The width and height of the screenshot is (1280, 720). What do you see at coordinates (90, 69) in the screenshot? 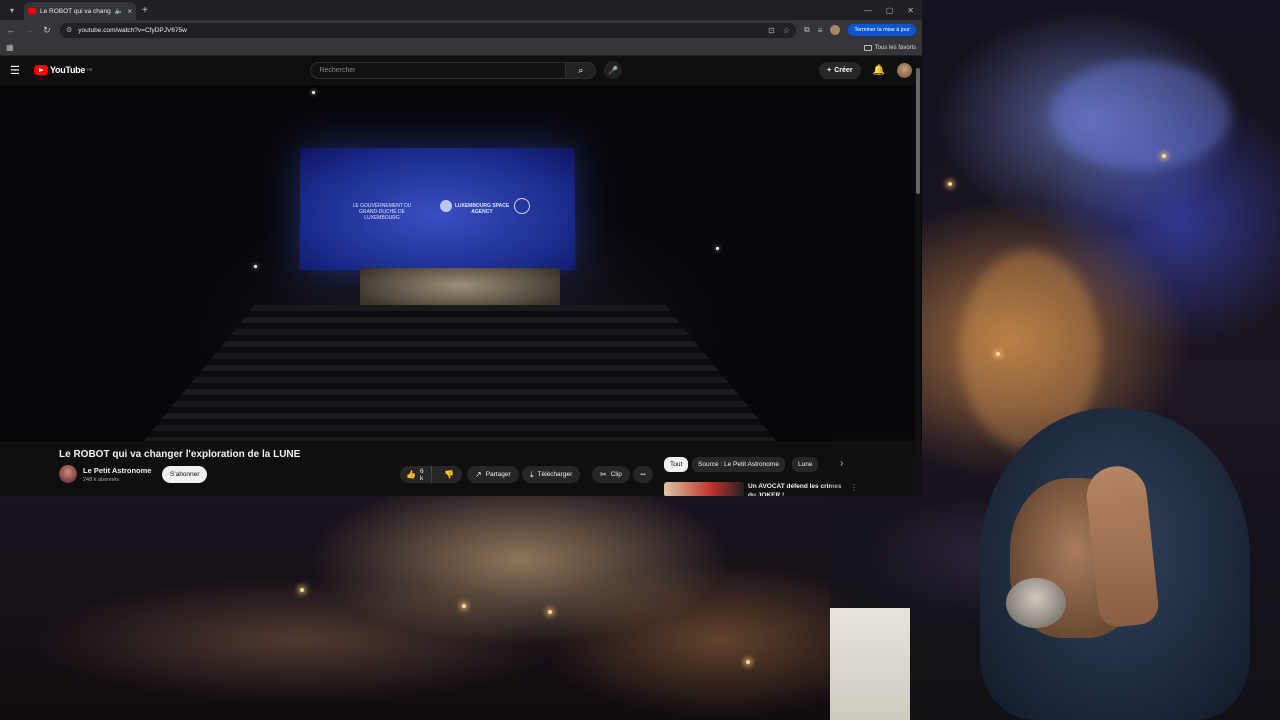
I see `country-code: FR` at bounding box center [90, 69].